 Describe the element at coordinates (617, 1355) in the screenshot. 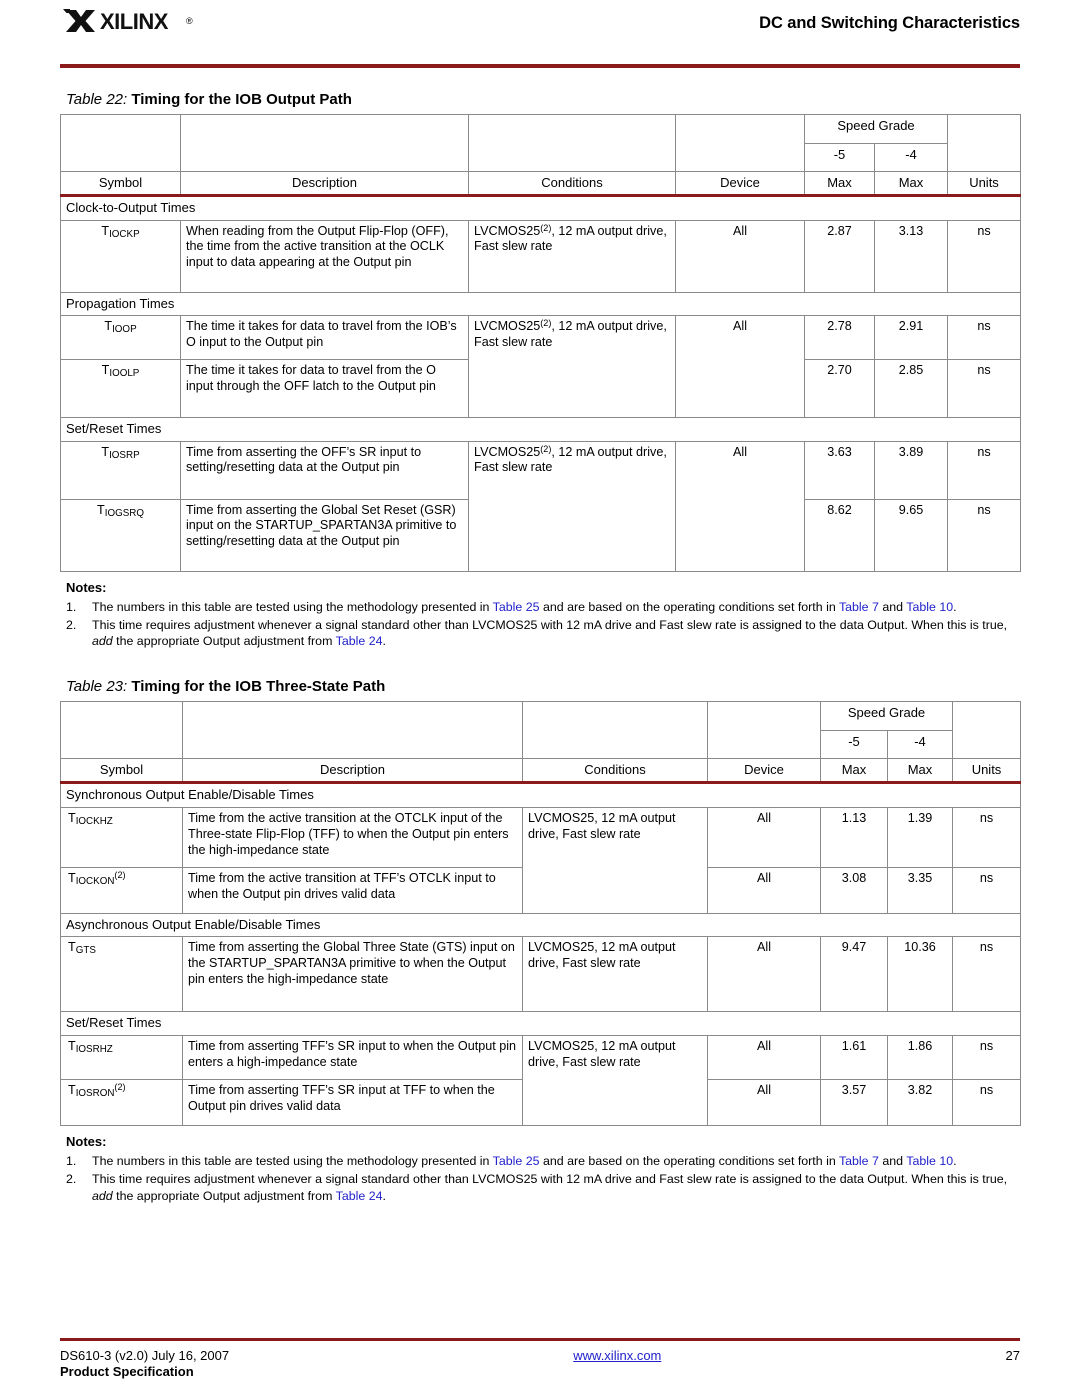

I see `footer-url-link: www.xilinx.com` at that location.